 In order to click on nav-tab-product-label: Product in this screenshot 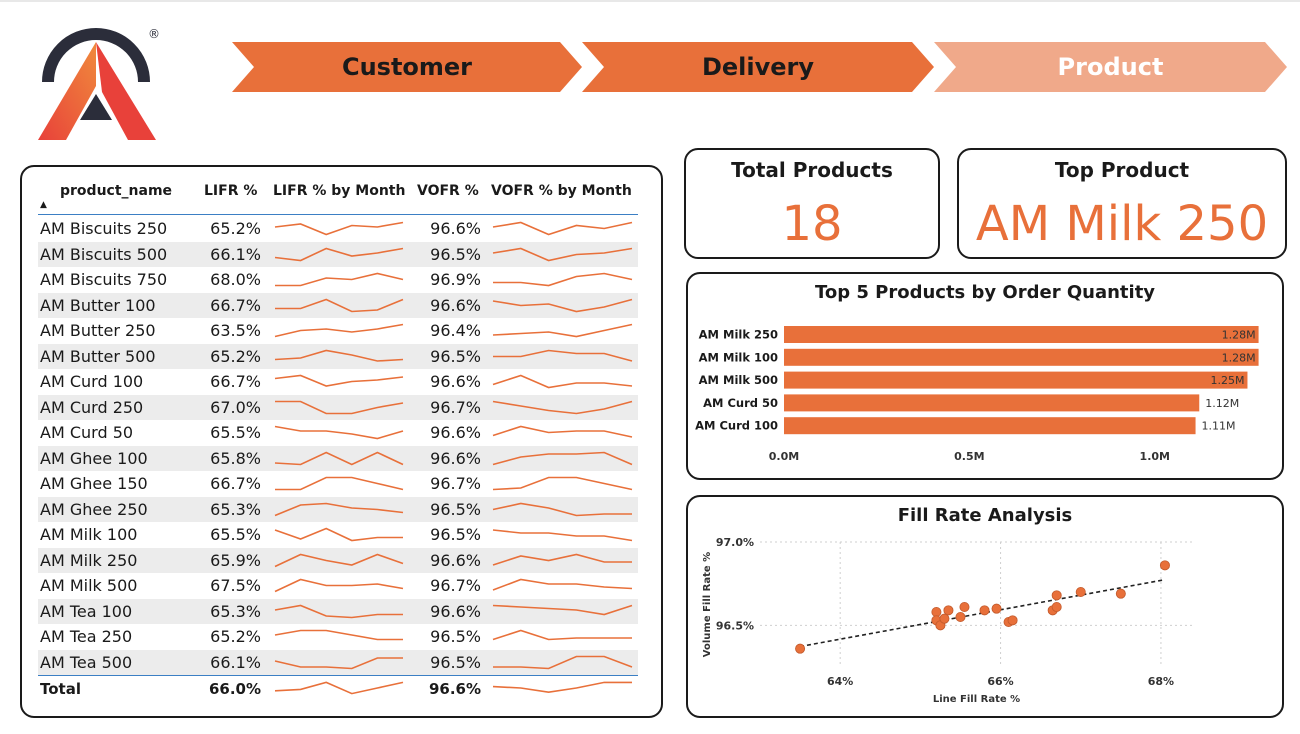, I will do `click(1110, 67)`.